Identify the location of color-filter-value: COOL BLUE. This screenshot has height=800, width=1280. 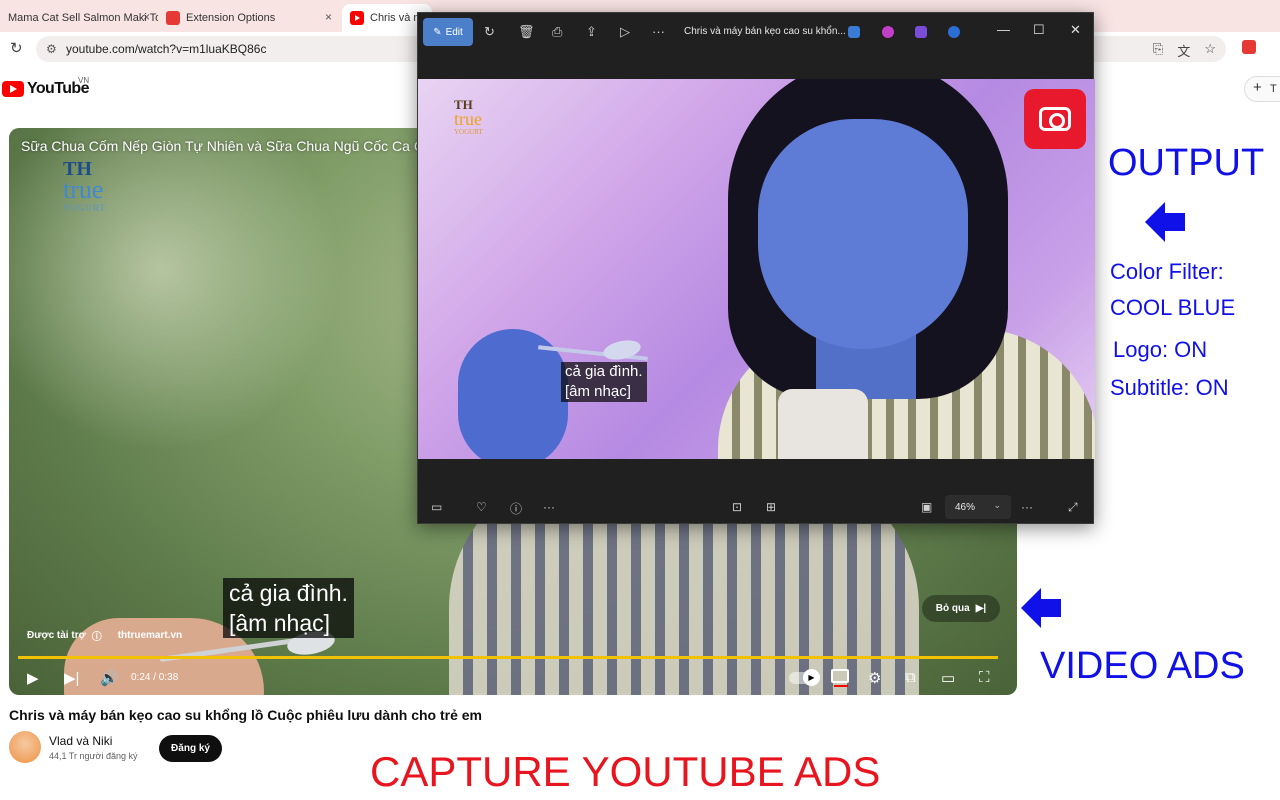
(1173, 307).